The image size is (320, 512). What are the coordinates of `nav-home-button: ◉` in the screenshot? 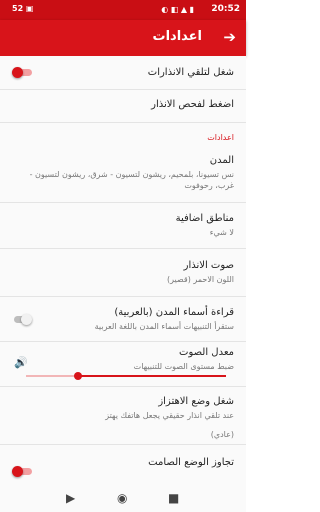 It's located at (122, 498).